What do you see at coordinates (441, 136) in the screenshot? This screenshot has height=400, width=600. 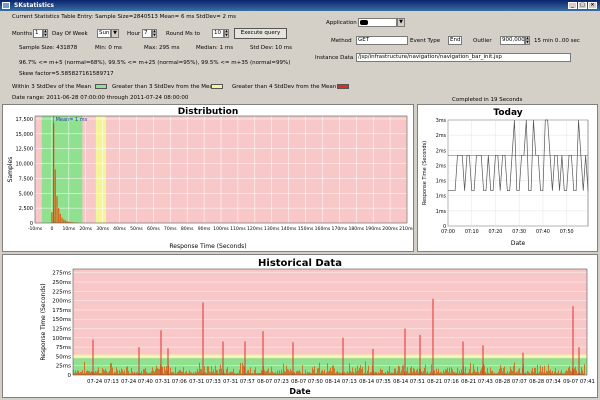 I see `y-tick-label: 2ms` at bounding box center [441, 136].